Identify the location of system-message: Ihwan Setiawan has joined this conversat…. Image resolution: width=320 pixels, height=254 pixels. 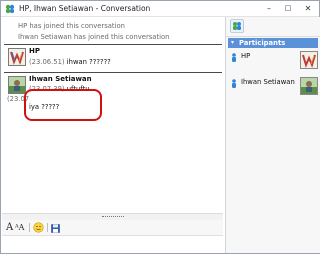
(94, 37).